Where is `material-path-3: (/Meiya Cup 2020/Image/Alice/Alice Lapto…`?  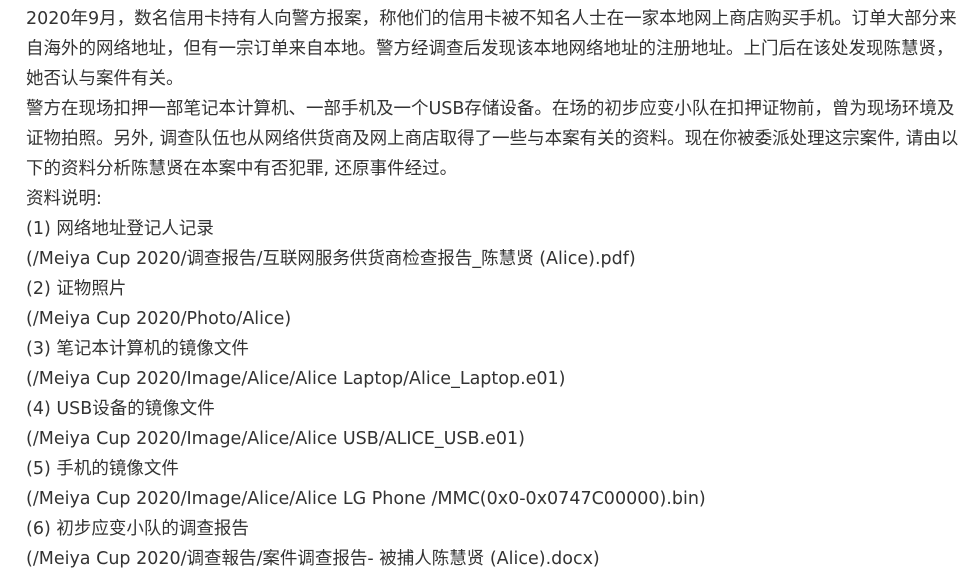
material-path-3: (/Meiya Cup 2020/Image/Alice/Alice Lapto… is located at coordinates (296, 379).